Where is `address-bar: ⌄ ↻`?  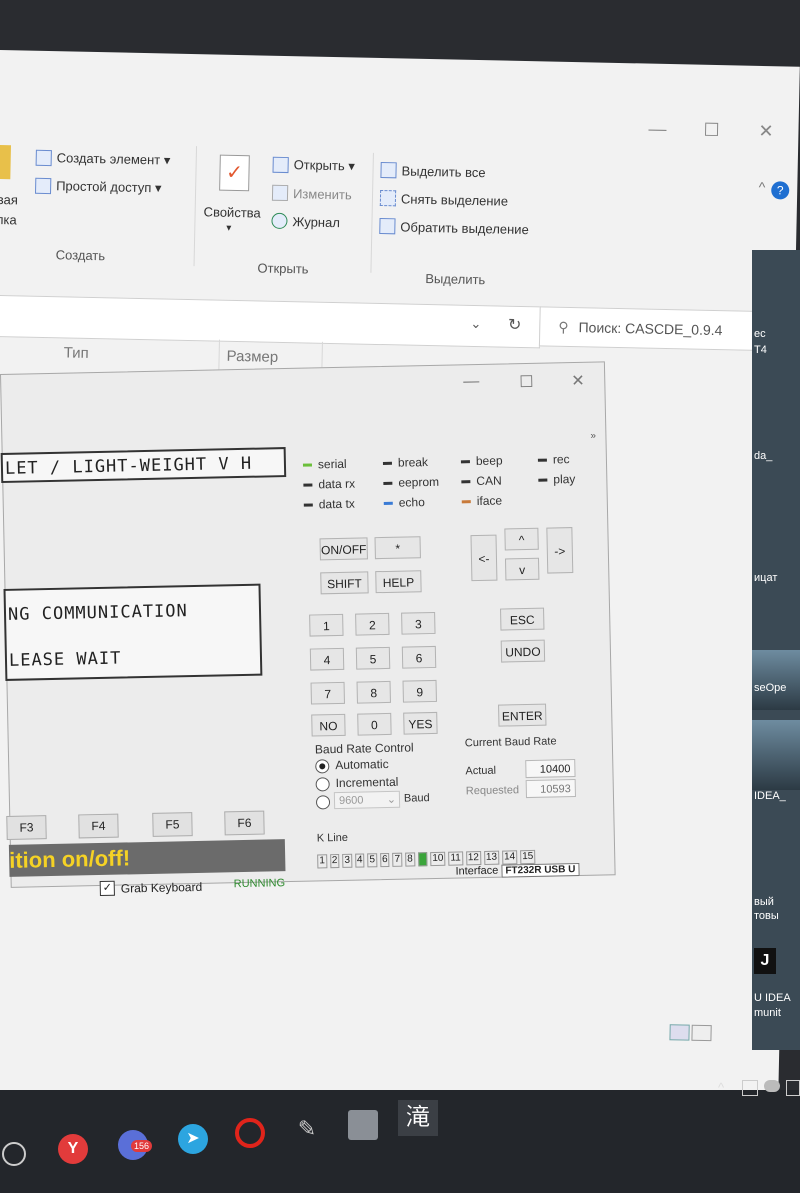 address-bar: ⌄ ↻ is located at coordinates (270, 321).